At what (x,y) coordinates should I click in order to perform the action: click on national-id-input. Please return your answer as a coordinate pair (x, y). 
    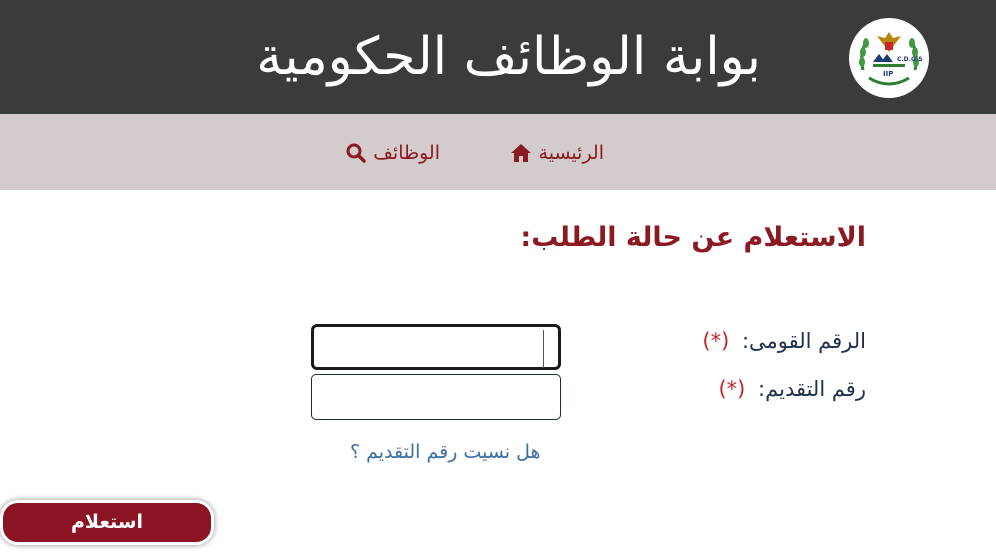
    Looking at the image, I should click on (436, 347).